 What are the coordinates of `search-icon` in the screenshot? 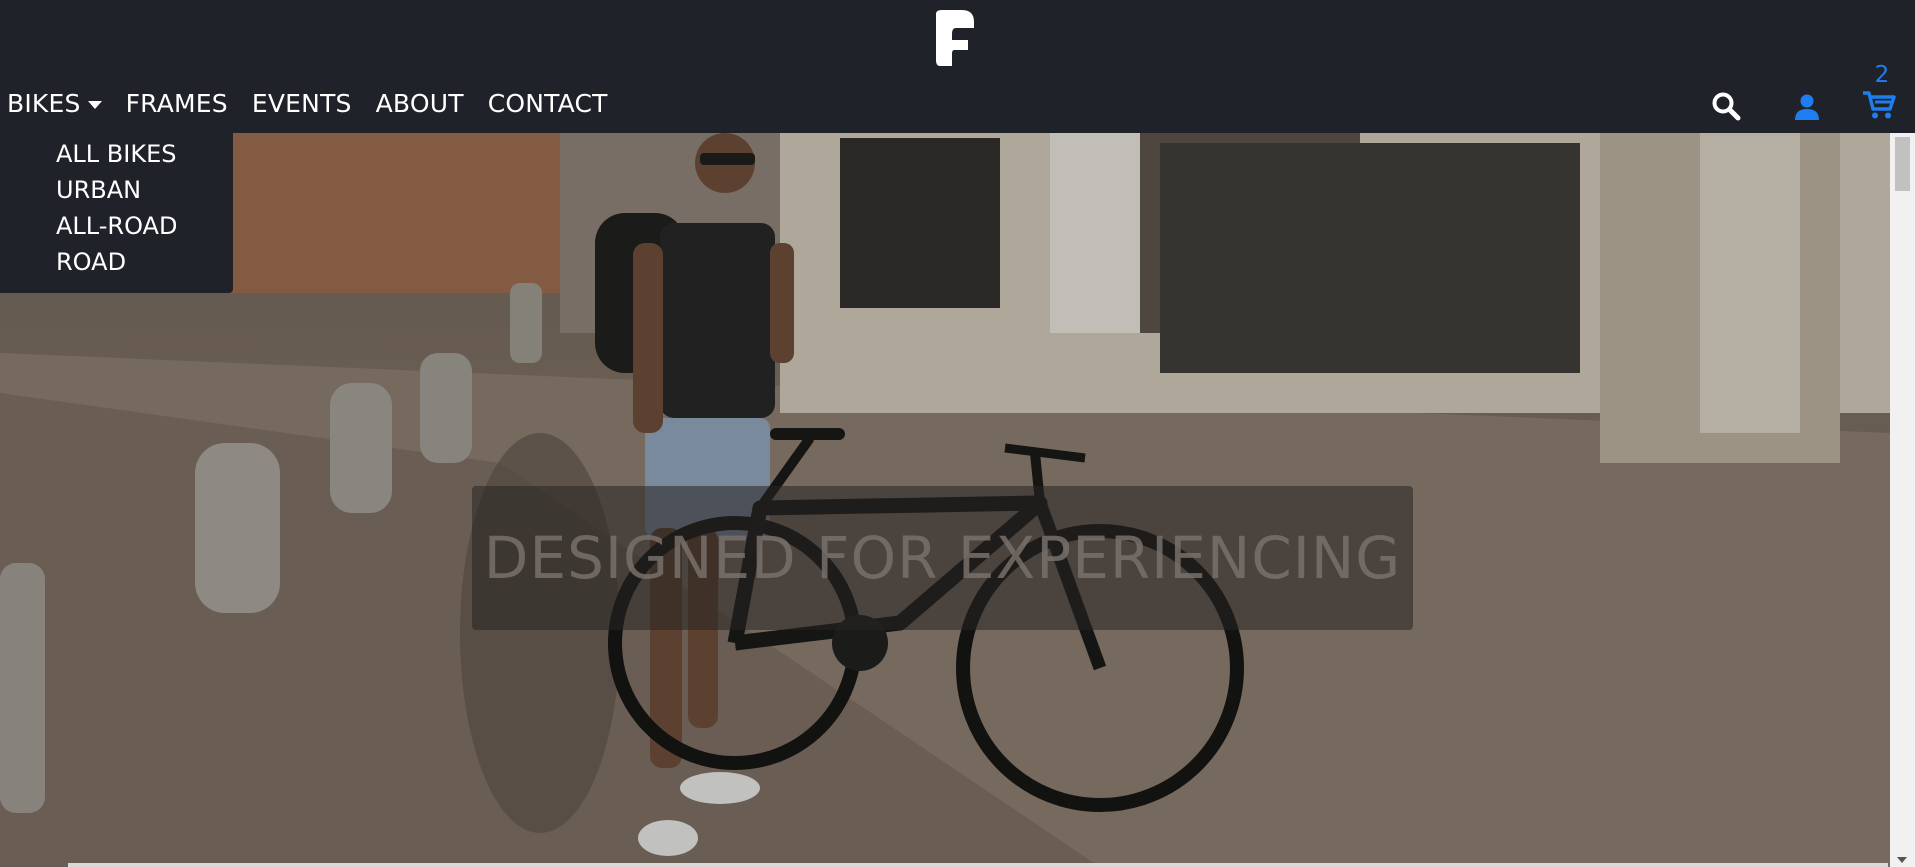 It's located at (1726, 106).